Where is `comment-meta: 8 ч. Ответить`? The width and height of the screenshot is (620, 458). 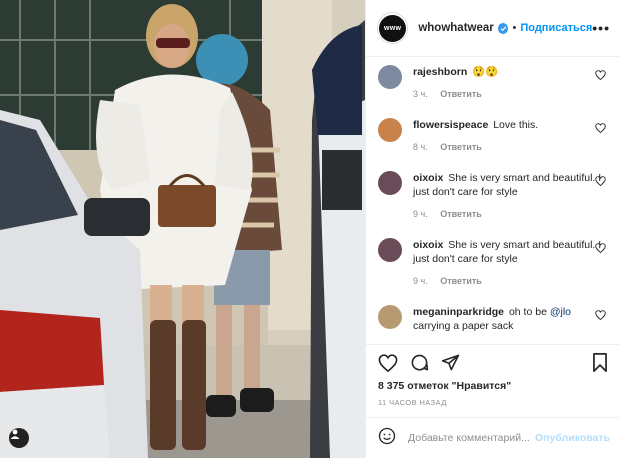 comment-meta: 8 ч. Ответить is located at coordinates (509, 147).